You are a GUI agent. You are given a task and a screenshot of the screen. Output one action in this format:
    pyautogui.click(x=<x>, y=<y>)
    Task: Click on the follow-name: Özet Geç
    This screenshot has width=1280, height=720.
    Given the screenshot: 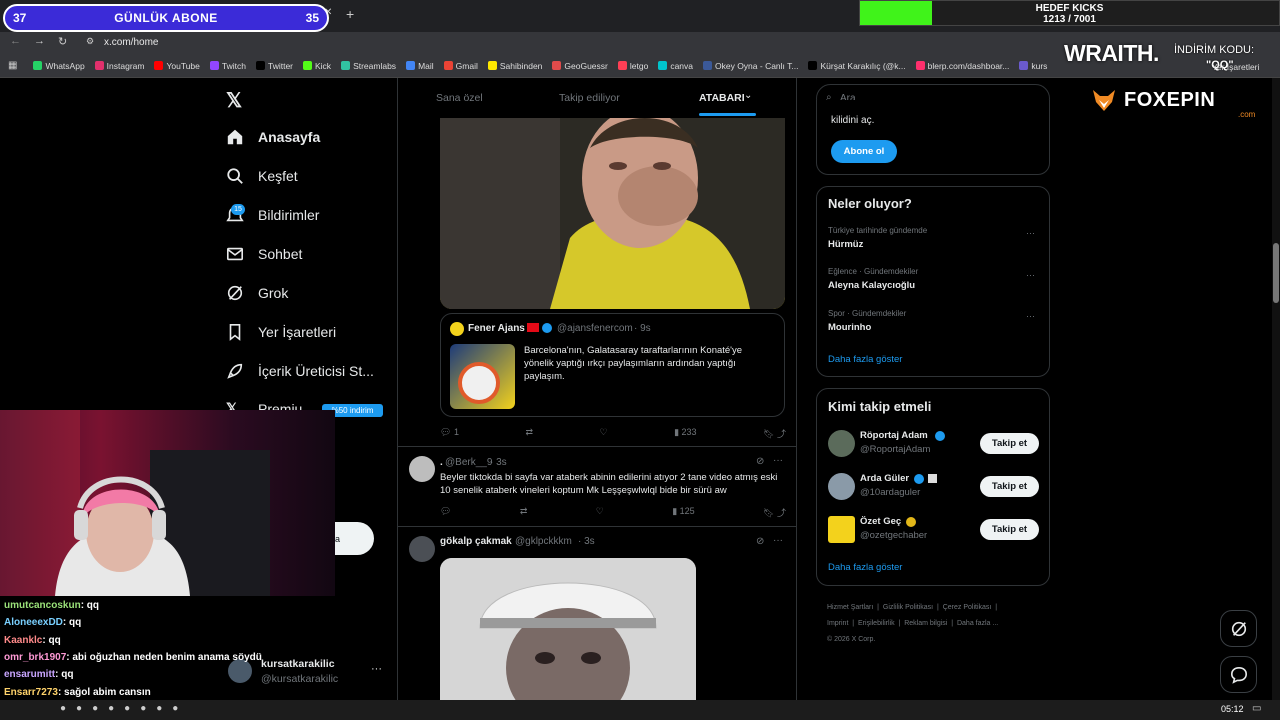 What is the action you would take?
    pyautogui.click(x=880, y=521)
    